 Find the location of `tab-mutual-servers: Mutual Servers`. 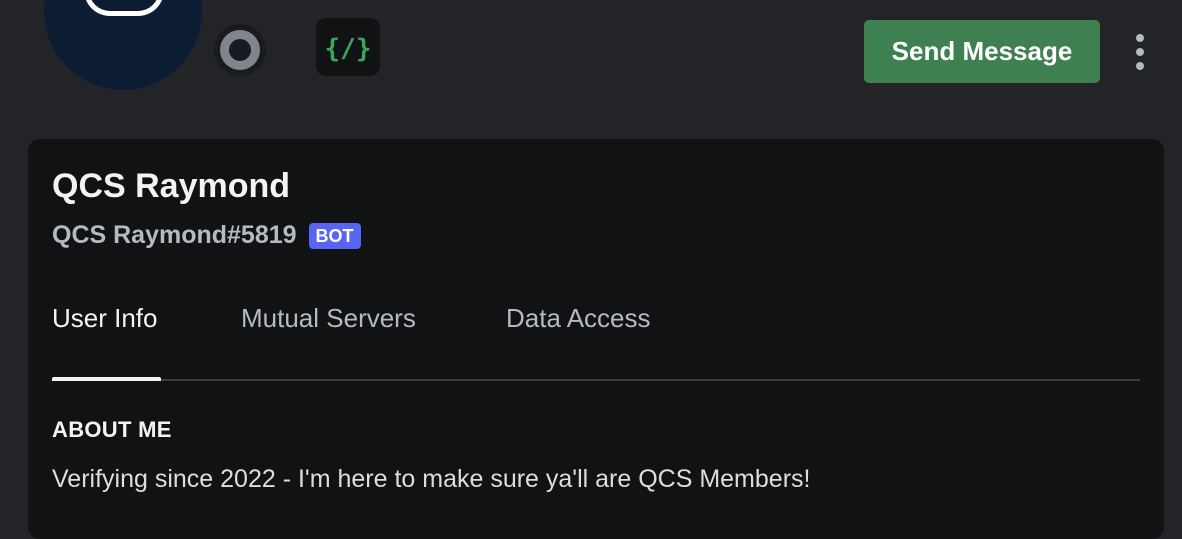

tab-mutual-servers: Mutual Servers is located at coordinates (328, 318).